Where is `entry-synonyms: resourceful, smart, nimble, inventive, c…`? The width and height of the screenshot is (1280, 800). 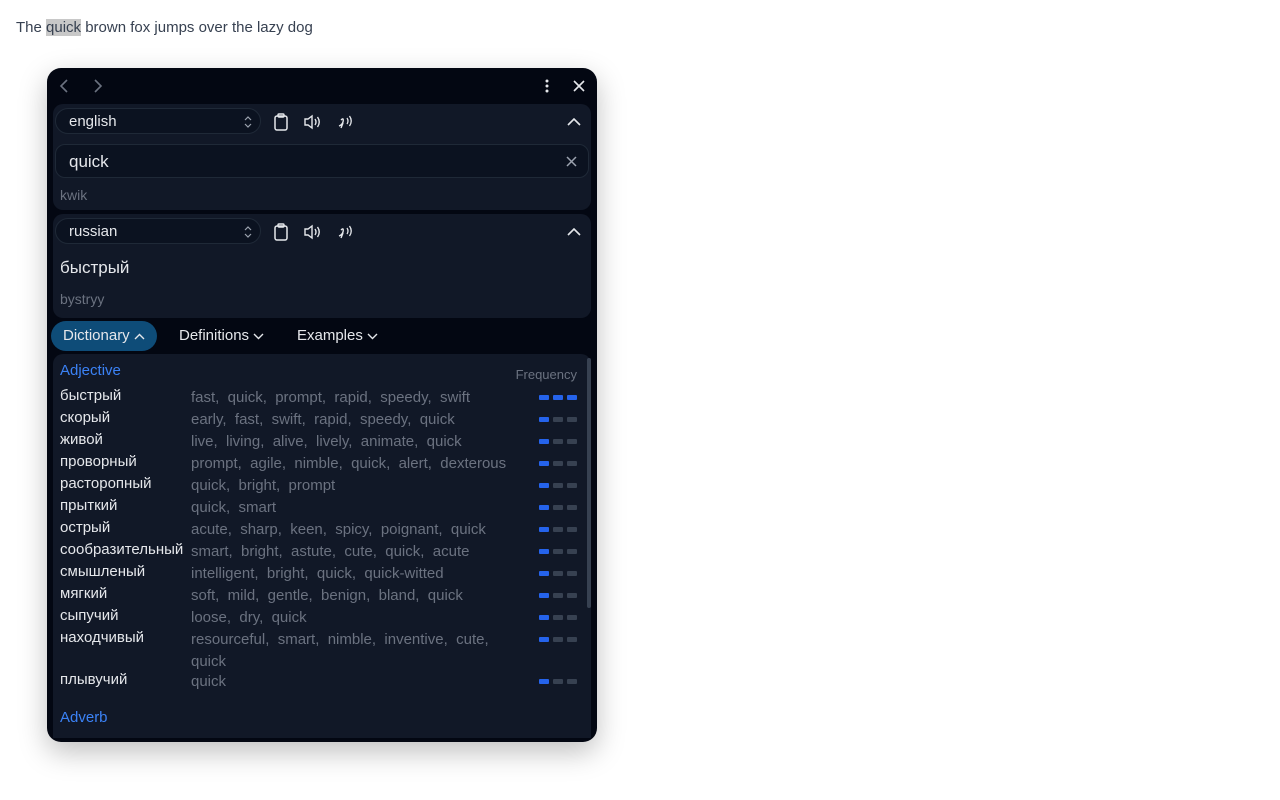
entry-synonyms: resourceful, smart, nimble, inventive, c… is located at coordinates (344, 650).